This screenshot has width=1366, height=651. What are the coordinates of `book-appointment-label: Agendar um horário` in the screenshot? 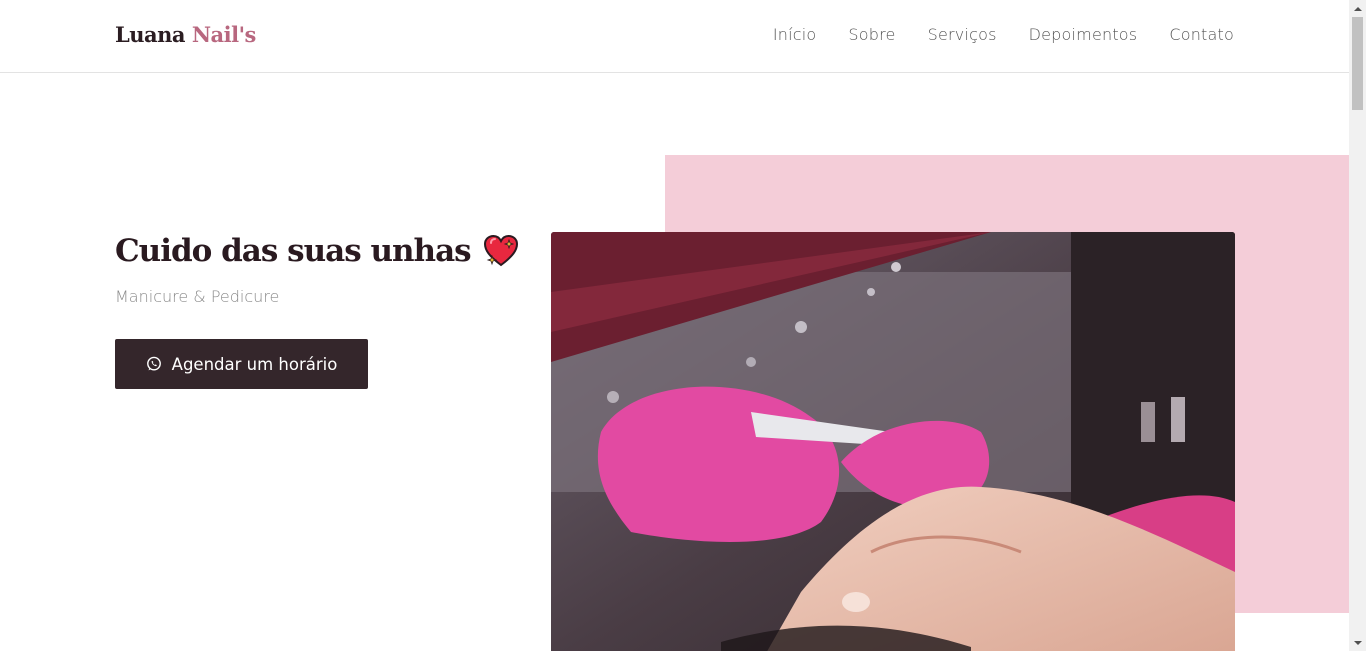 It's located at (254, 364).